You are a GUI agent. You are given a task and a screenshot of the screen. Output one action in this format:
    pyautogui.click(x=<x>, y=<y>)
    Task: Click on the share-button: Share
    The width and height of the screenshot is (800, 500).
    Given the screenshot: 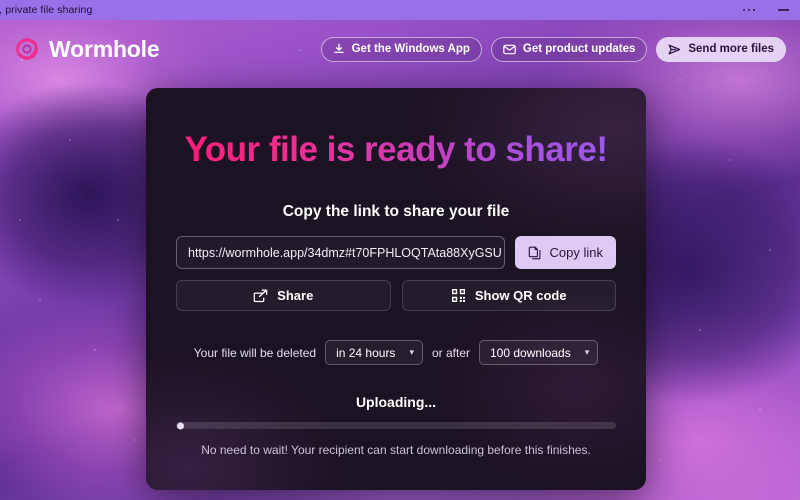 What is the action you would take?
    pyautogui.click(x=283, y=295)
    